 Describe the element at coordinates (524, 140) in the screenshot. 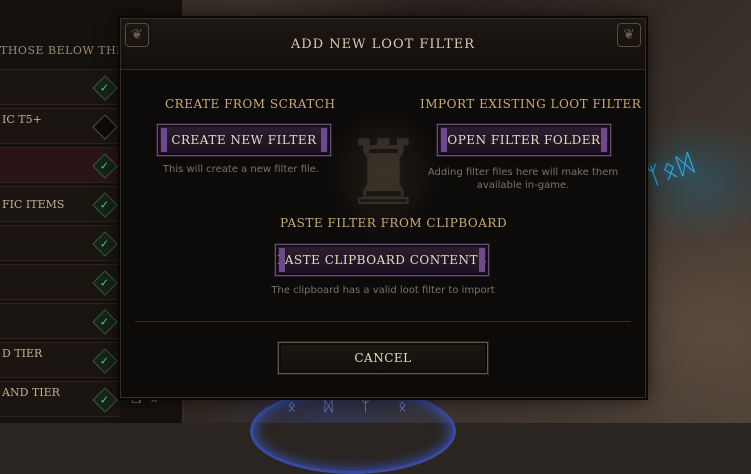

I see `open-filter-folder-button: OPEN FILTER FOLDER` at that location.